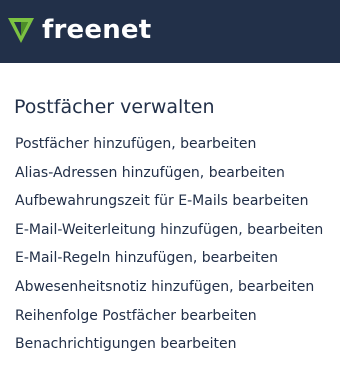 The image size is (340, 387). Describe the element at coordinates (175, 261) in the screenshot. I see `menu-item-email-rules: E-Mail-Regeln hinzufügen, bearbeiten` at that location.